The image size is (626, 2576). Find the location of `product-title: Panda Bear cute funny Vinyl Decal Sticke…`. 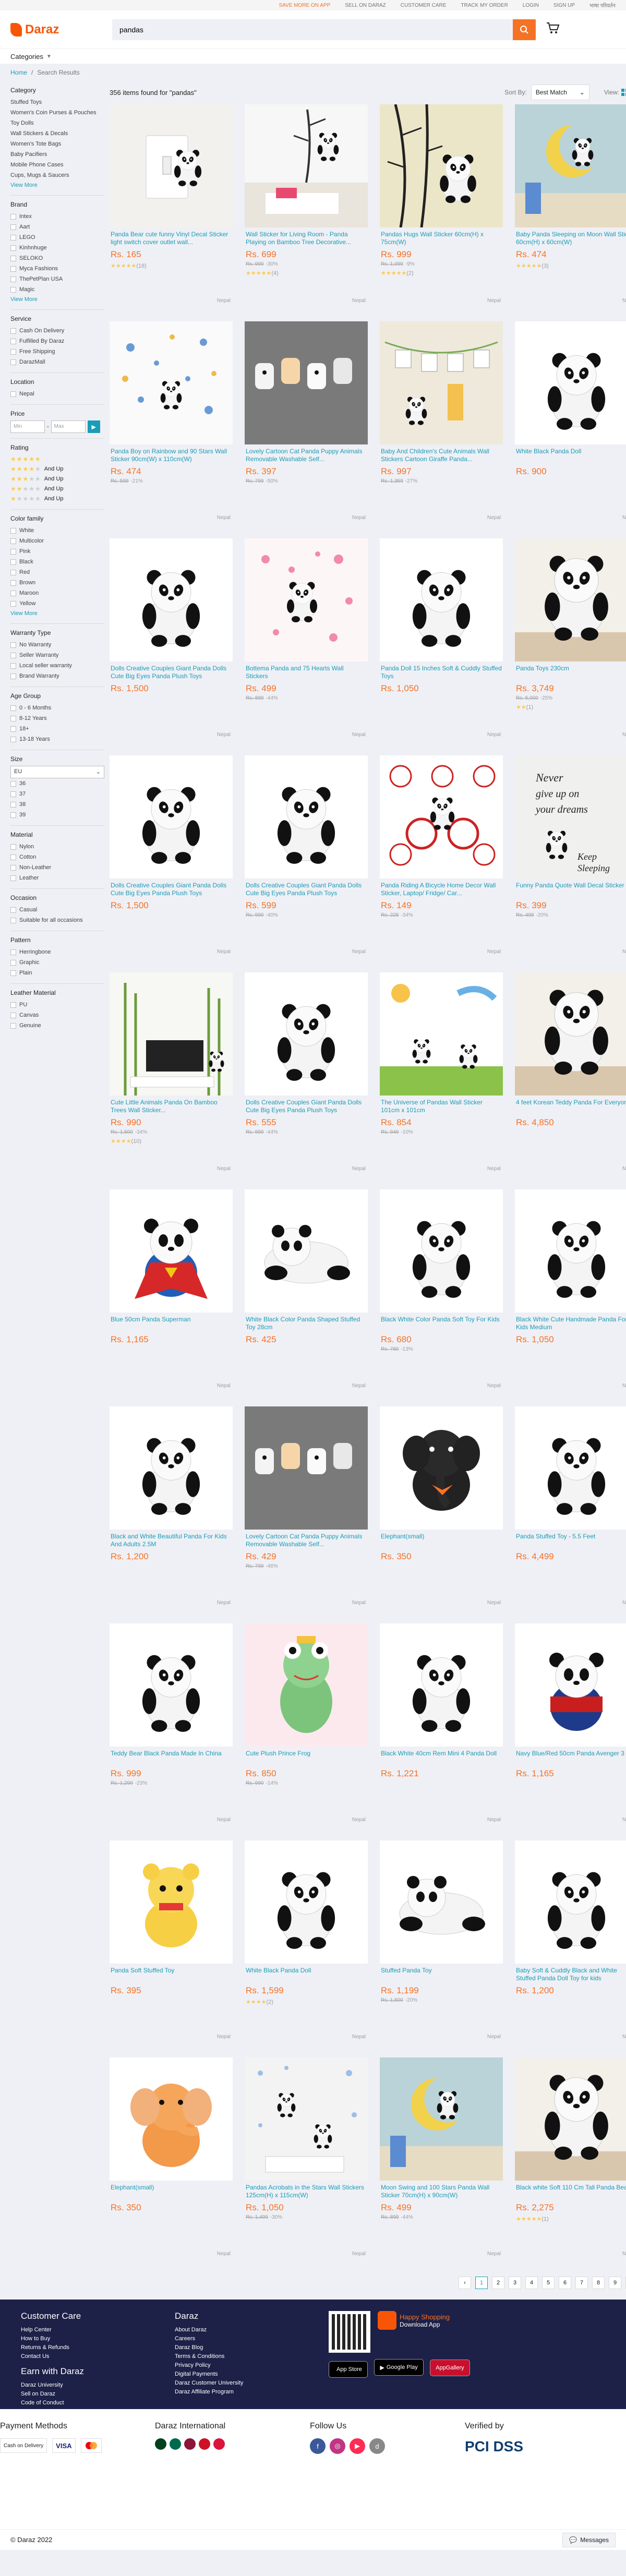

product-title: Panda Bear cute funny Vinyl Decal Sticke… is located at coordinates (171, 238).